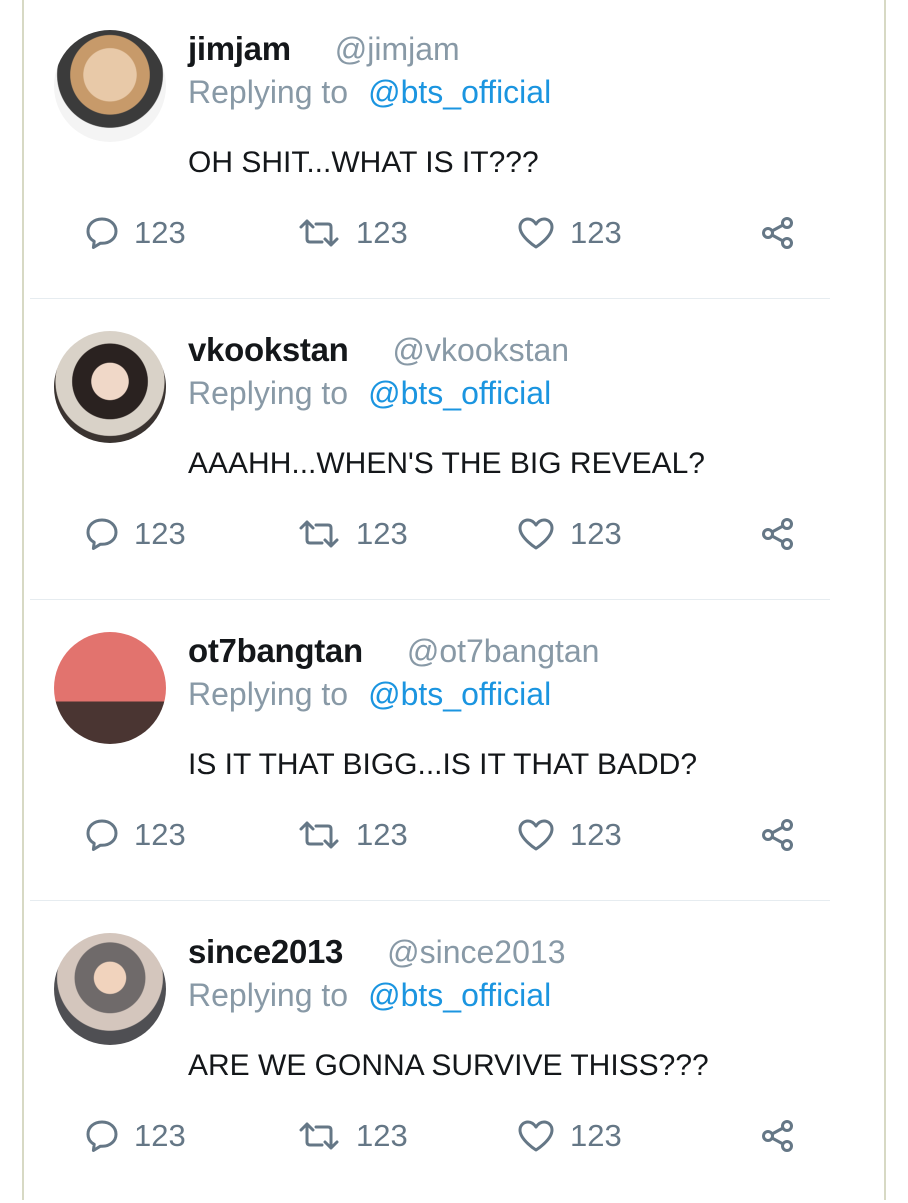  Describe the element at coordinates (363, 162) in the screenshot. I see `tweet-text: OH SHIT...WHAT IS IT???` at that location.